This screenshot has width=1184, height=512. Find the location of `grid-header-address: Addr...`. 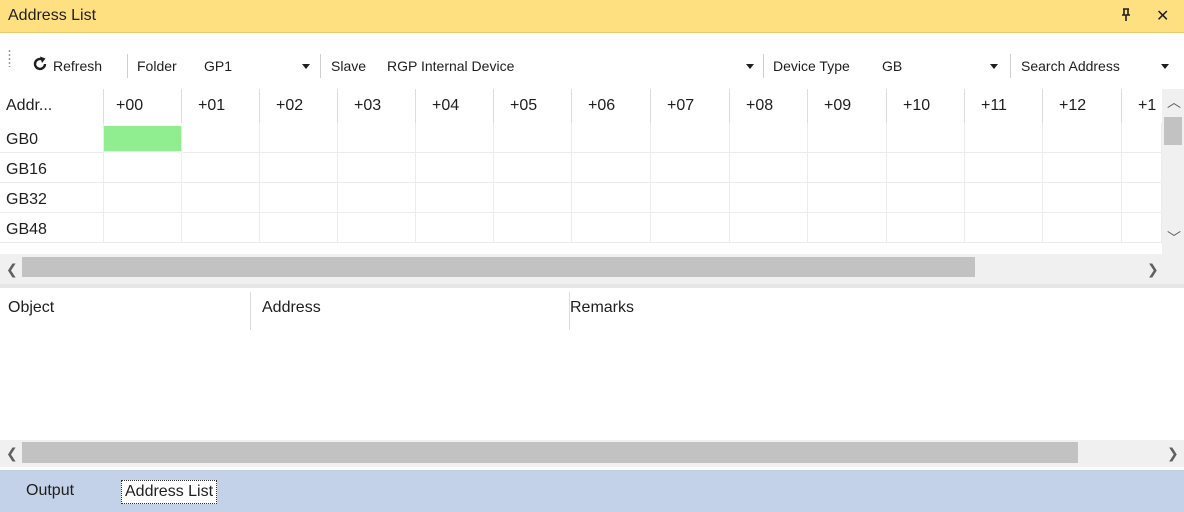

grid-header-address: Addr... is located at coordinates (52, 106).